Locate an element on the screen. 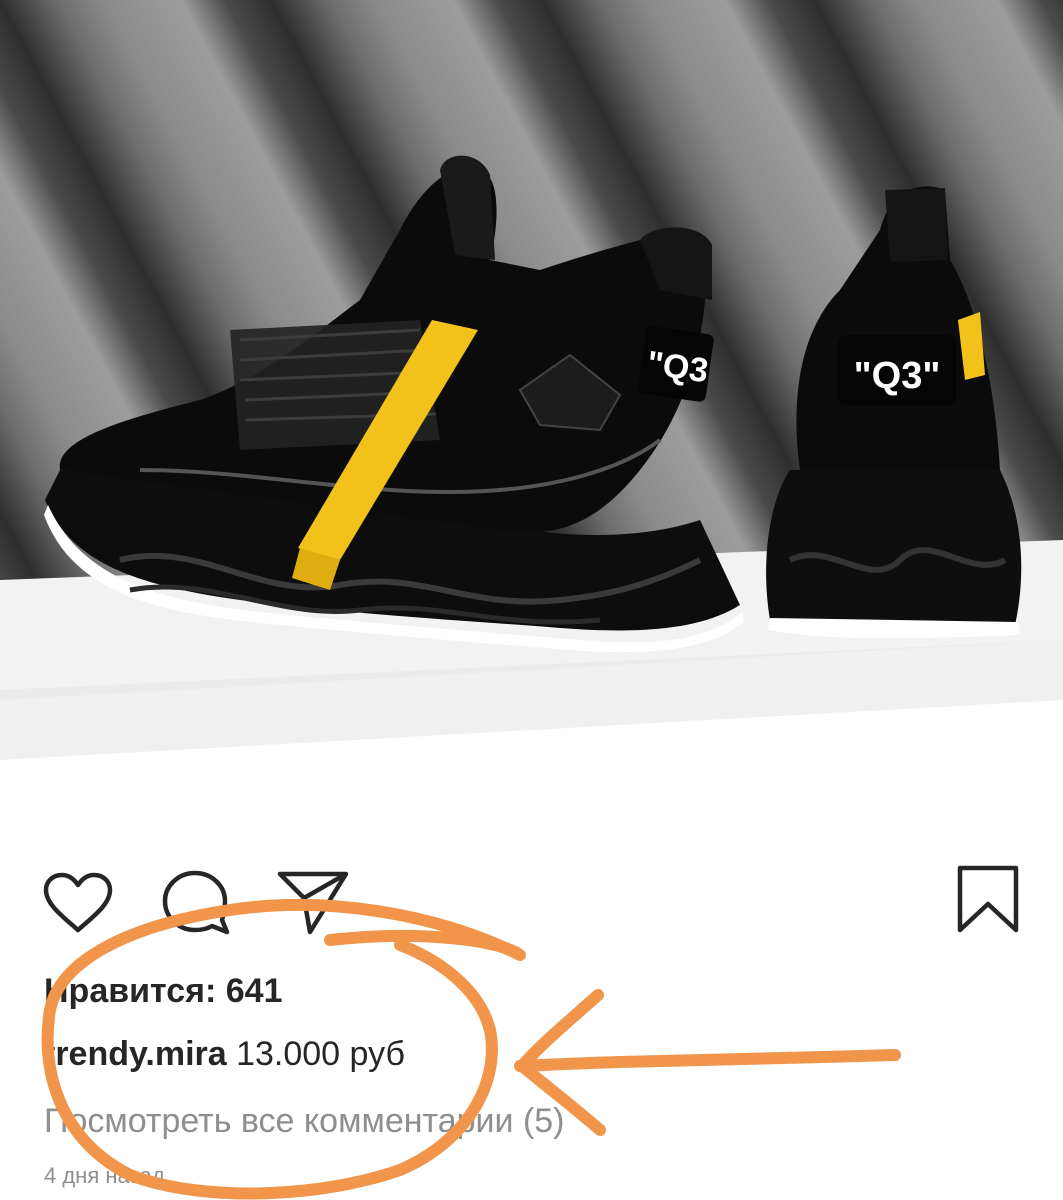 The width and height of the screenshot is (1063, 1200). post-timestamp: 4 дня назад is located at coordinates (104, 1175).